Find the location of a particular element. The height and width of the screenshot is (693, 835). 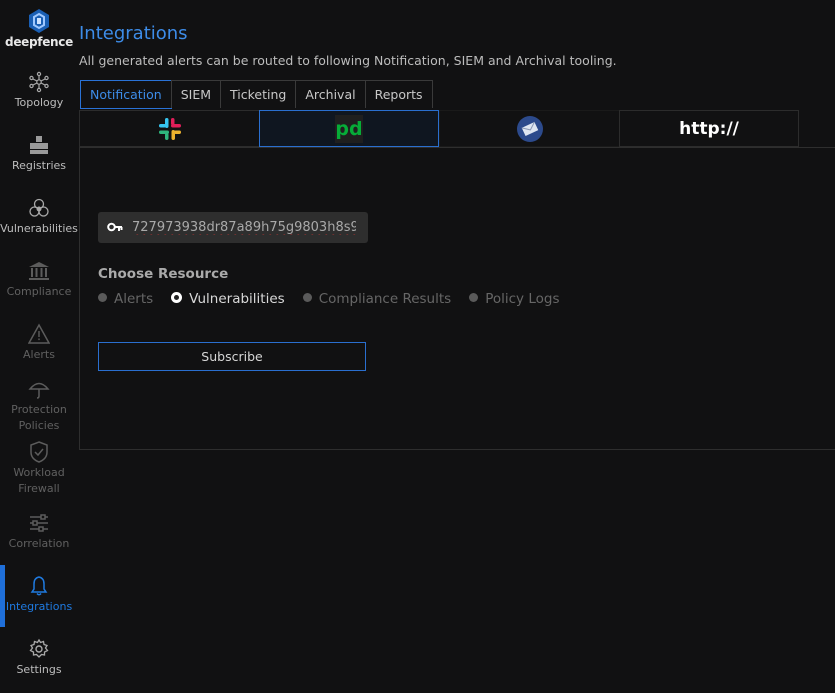

provider-list: pd http:// is located at coordinates (439, 128).